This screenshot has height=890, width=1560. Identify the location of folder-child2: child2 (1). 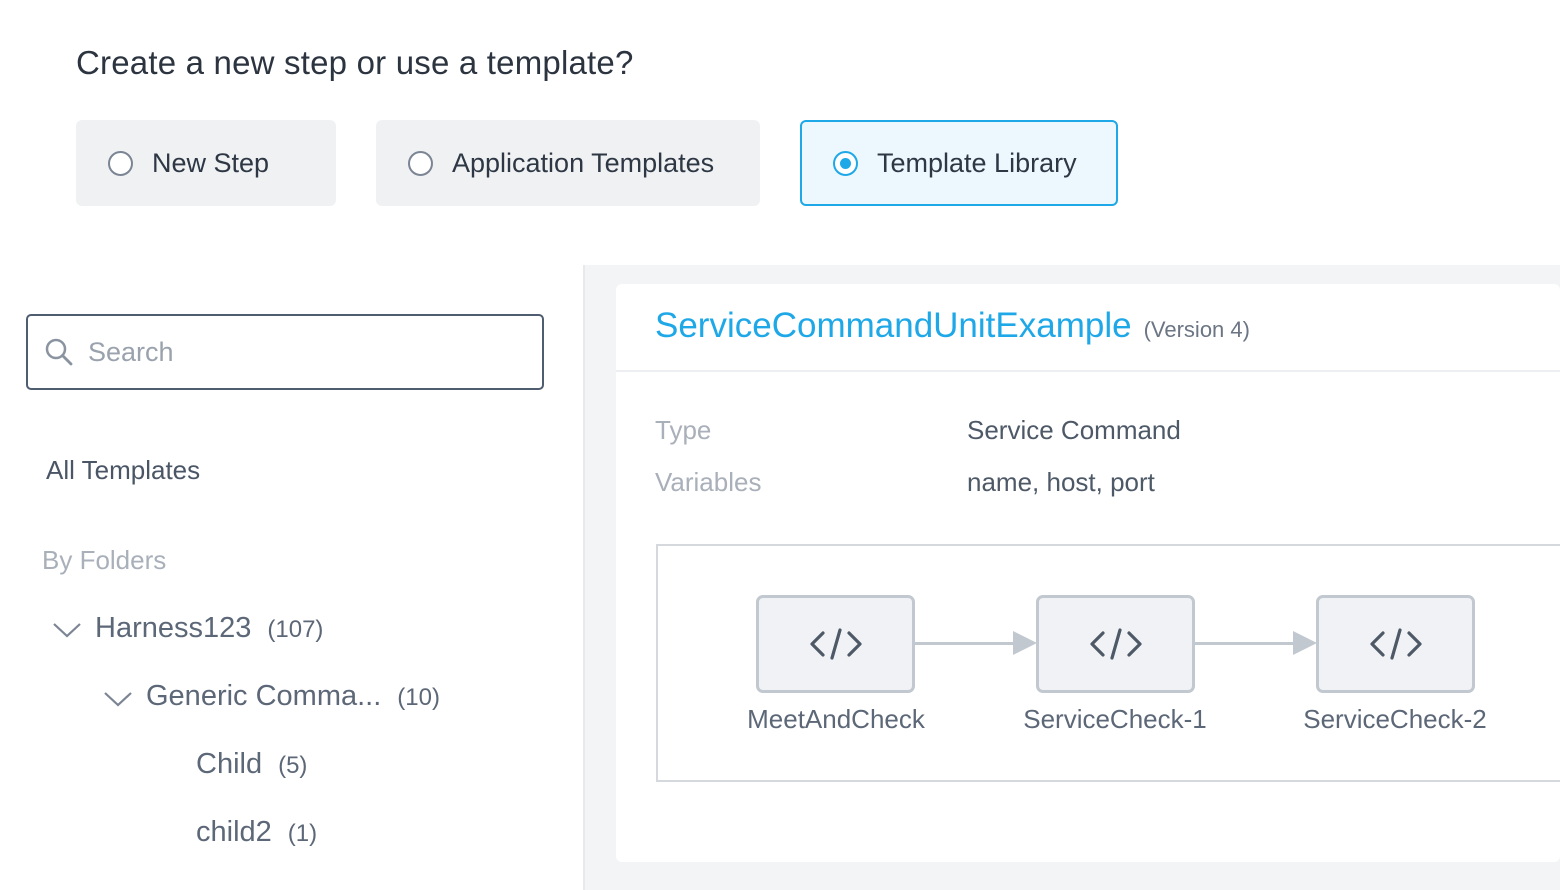
(256, 832).